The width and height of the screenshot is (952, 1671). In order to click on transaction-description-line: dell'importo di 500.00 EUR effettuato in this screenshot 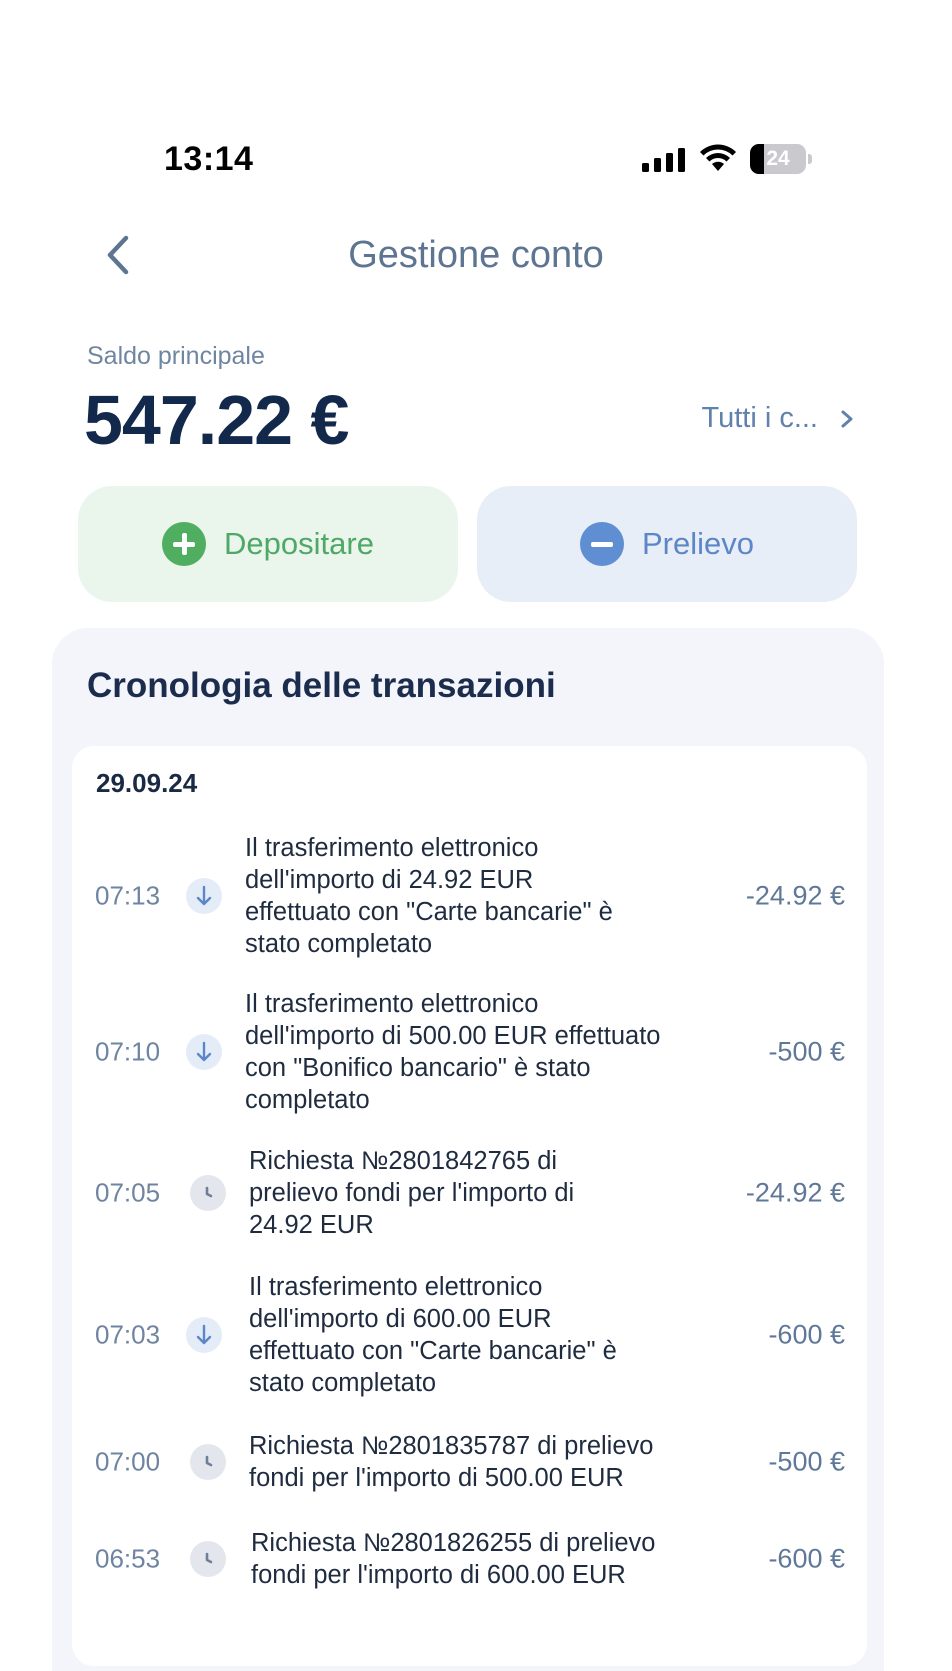, I will do `click(453, 1036)`.